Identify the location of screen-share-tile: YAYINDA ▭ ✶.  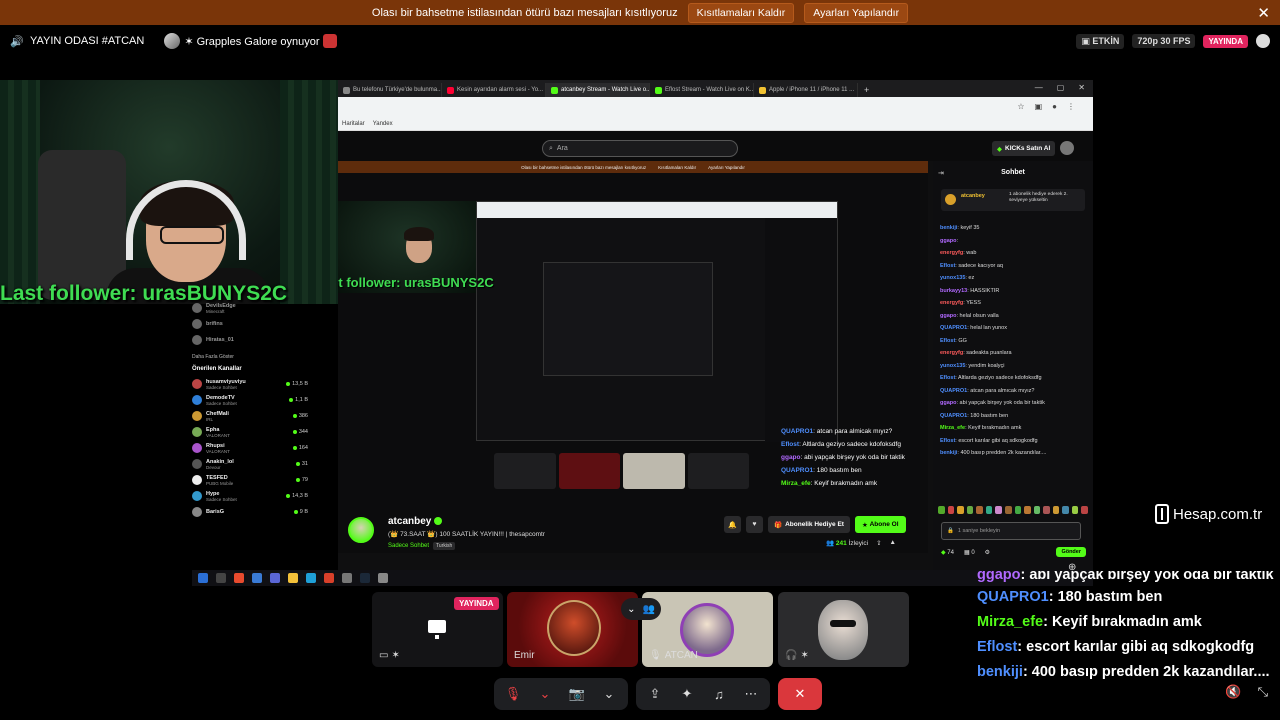
(437, 629).